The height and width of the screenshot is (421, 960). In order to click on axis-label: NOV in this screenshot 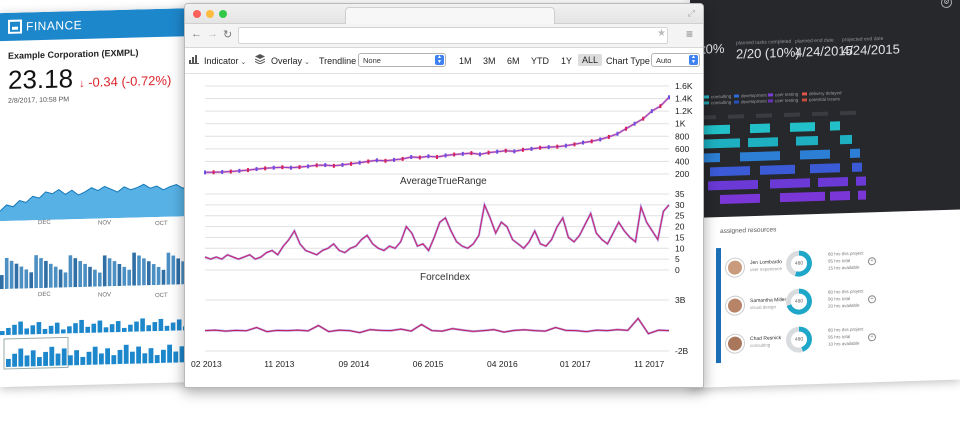, I will do `click(105, 223)`.